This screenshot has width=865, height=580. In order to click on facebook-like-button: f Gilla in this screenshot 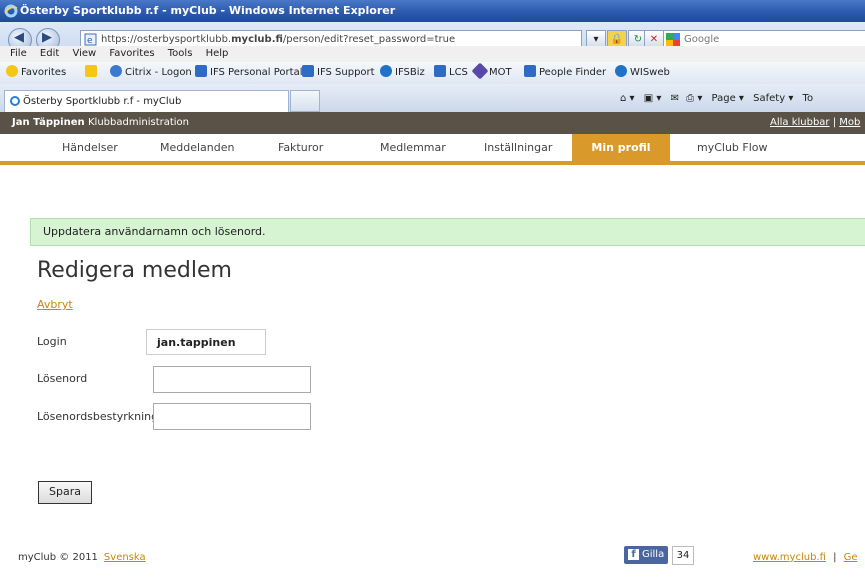, I will do `click(646, 555)`.